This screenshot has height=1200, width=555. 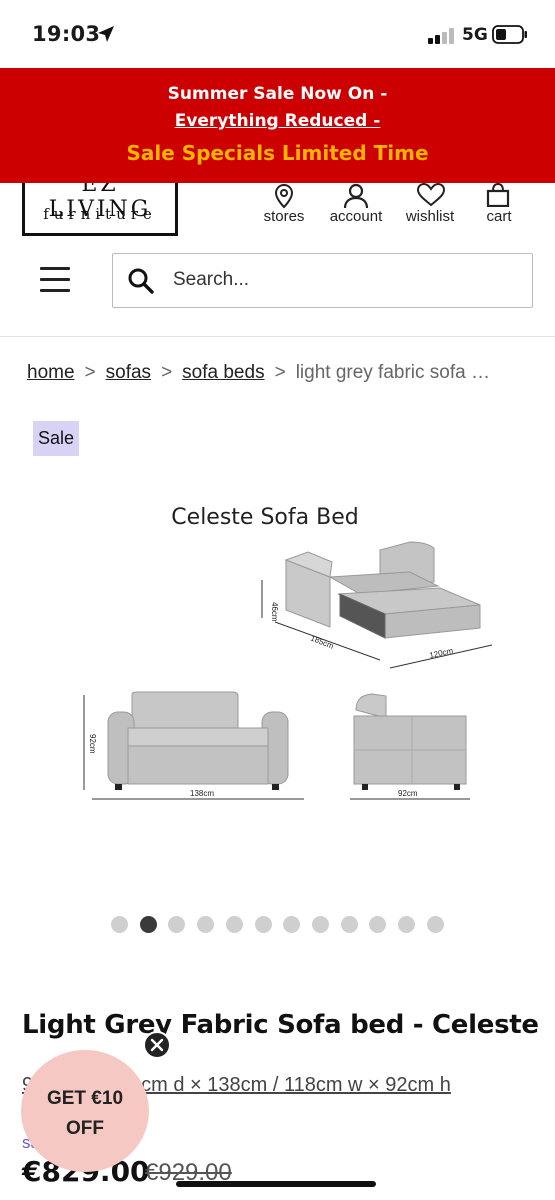 What do you see at coordinates (66, 34) in the screenshot?
I see `status-time: 19:03` at bounding box center [66, 34].